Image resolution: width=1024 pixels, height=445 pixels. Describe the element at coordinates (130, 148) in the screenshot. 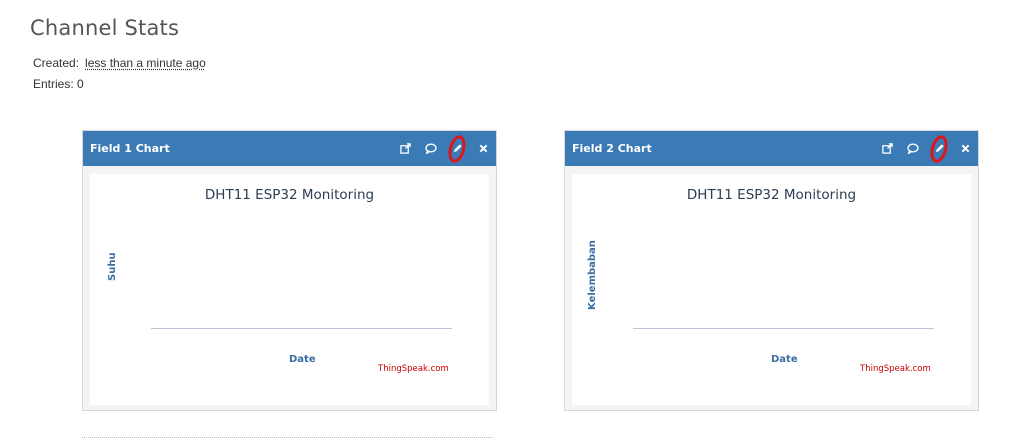

I see `widget-title: Field 1 Chart` at that location.